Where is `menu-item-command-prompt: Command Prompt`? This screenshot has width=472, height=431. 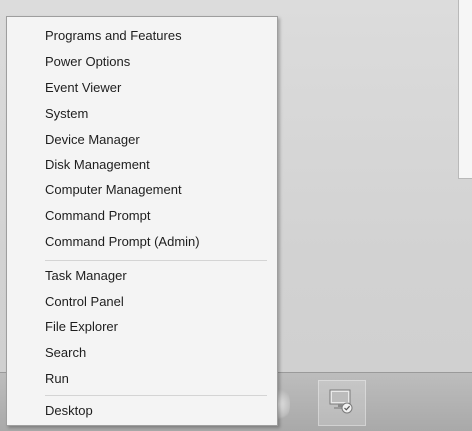 menu-item-command-prompt: Command Prompt is located at coordinates (142, 216).